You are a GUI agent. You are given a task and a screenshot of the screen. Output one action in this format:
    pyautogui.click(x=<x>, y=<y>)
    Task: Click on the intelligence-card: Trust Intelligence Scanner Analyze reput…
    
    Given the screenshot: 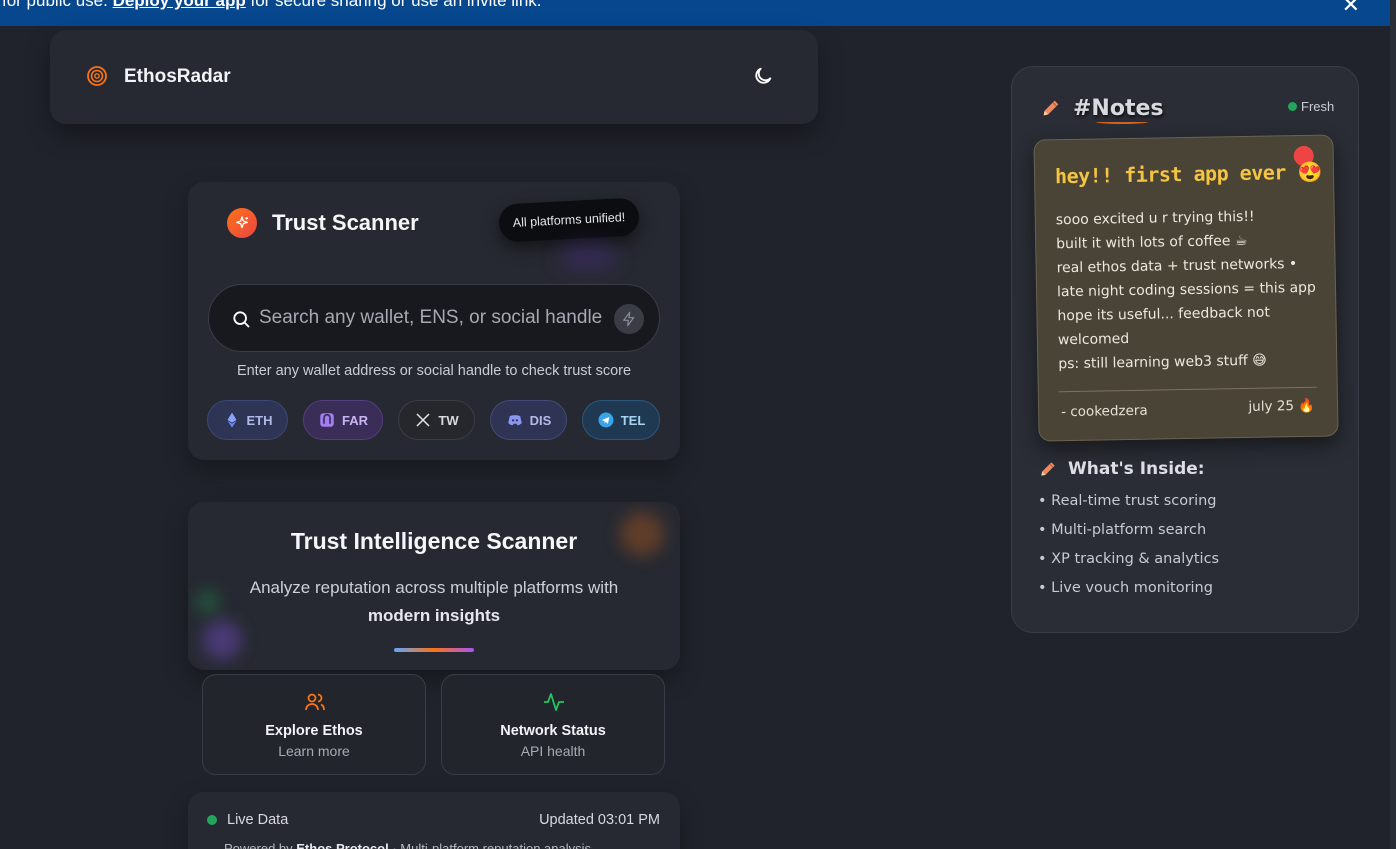 What is the action you would take?
    pyautogui.click(x=434, y=586)
    